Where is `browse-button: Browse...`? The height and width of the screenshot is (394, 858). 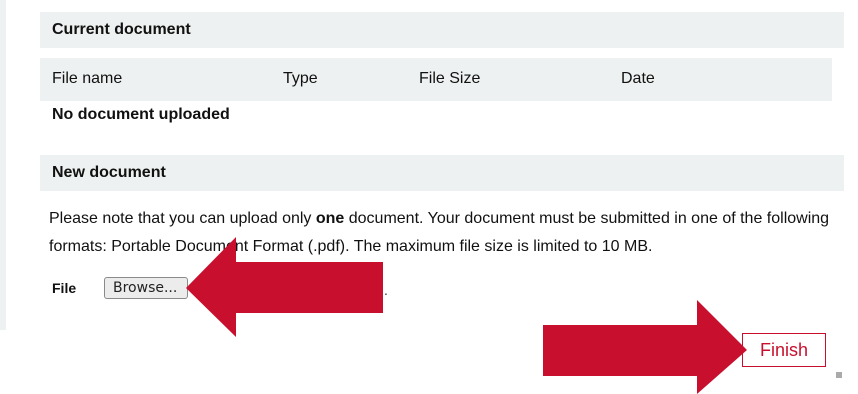
browse-button: Browse... is located at coordinates (146, 288).